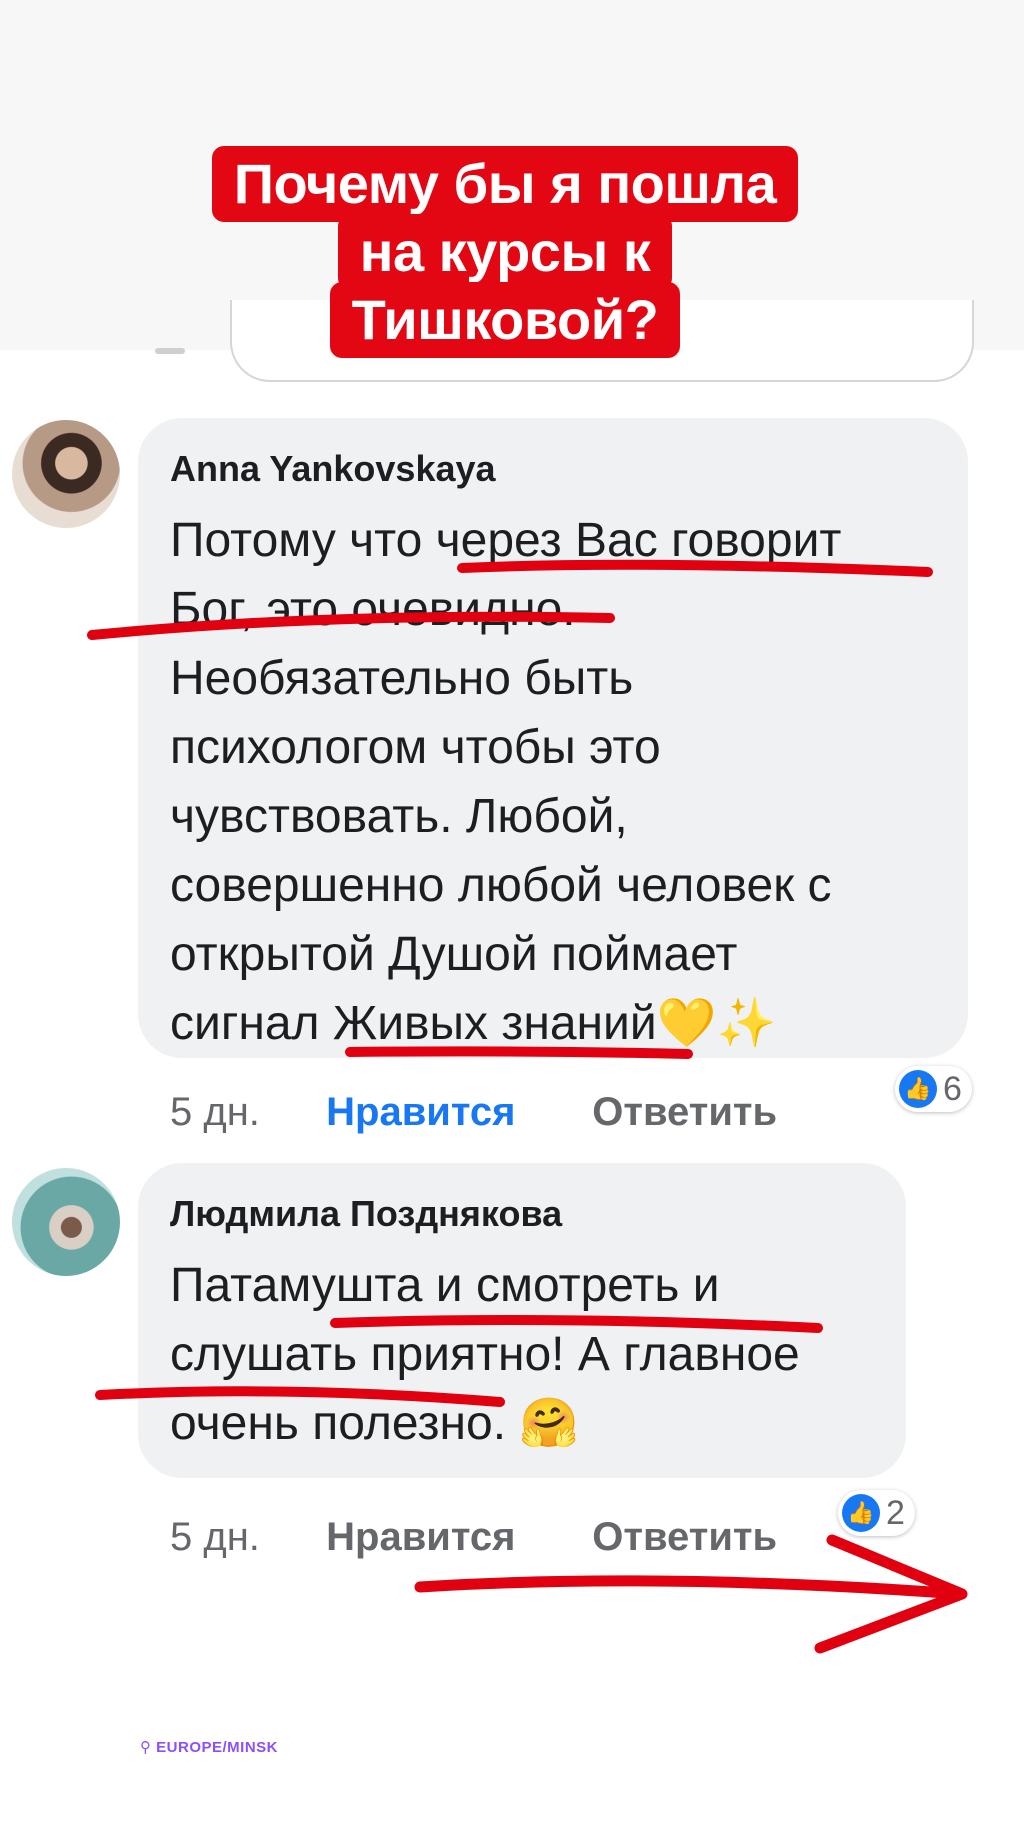  I want to click on title-line-2: на курсы к, so click(505, 252).